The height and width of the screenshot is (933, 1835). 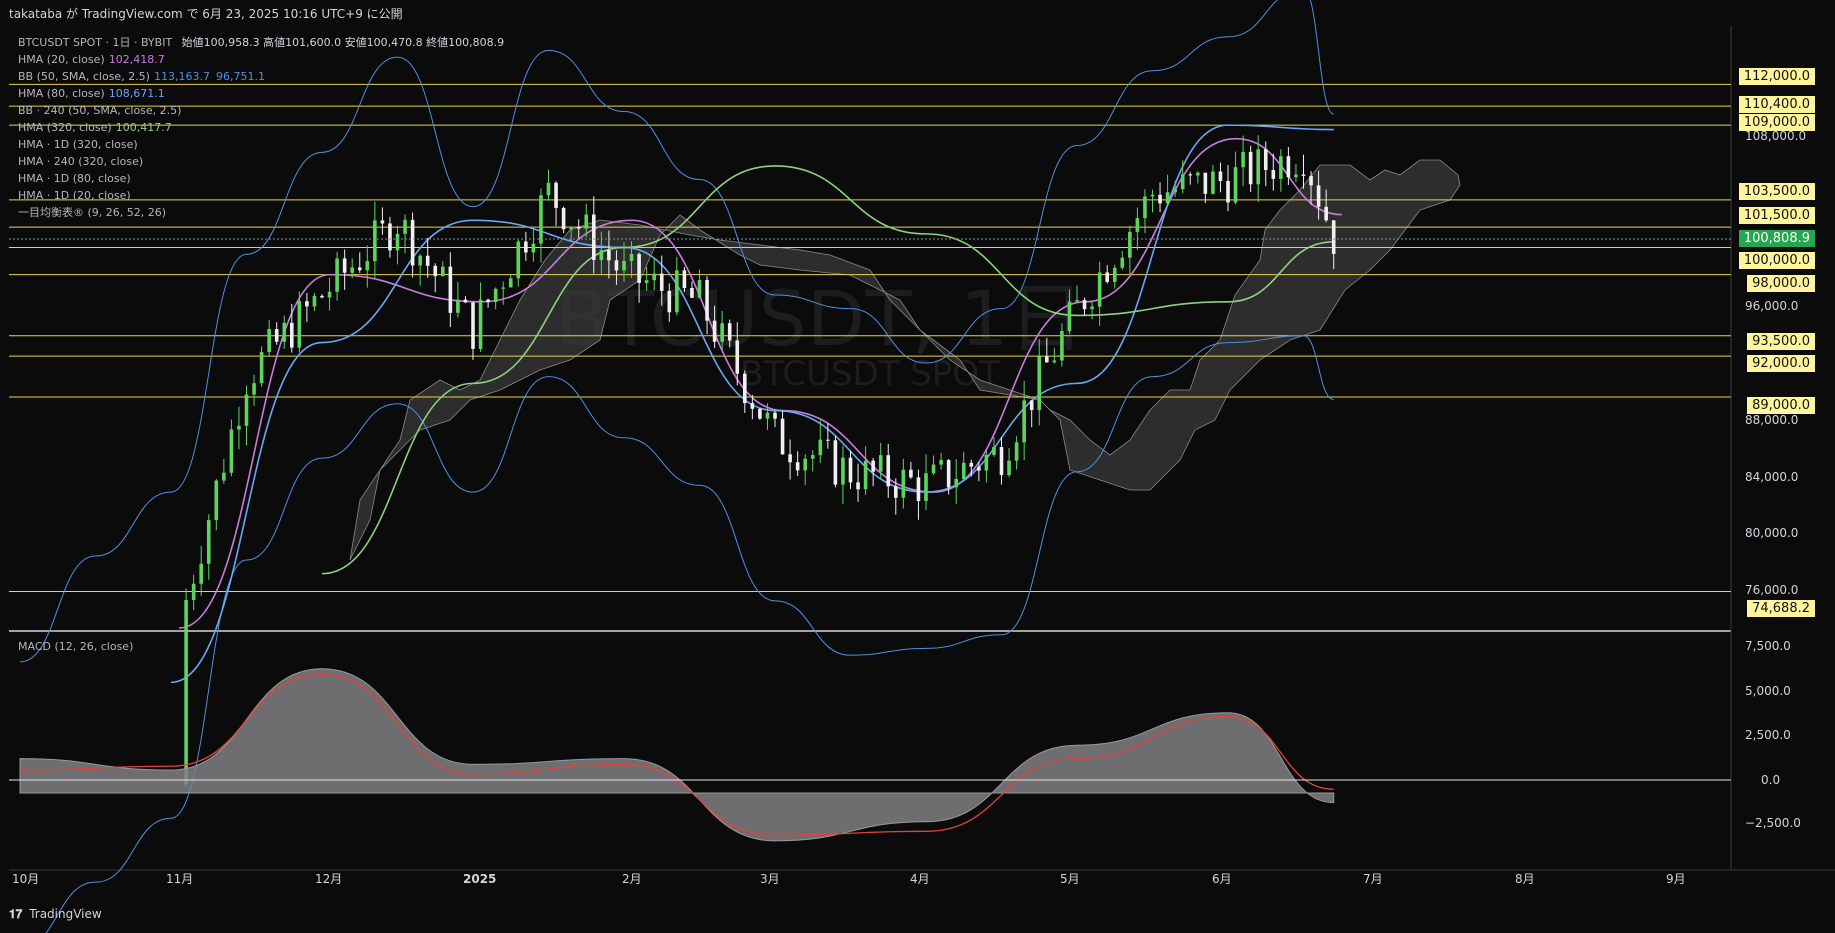 I want to click on legend-value: 96,751.1, so click(x=240, y=76).